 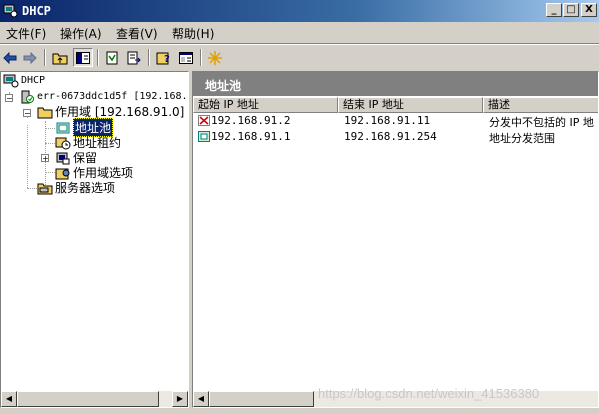 What do you see at coordinates (265, 105) in the screenshot?
I see `column-header-start-ip: 起始 IP 地址` at bounding box center [265, 105].